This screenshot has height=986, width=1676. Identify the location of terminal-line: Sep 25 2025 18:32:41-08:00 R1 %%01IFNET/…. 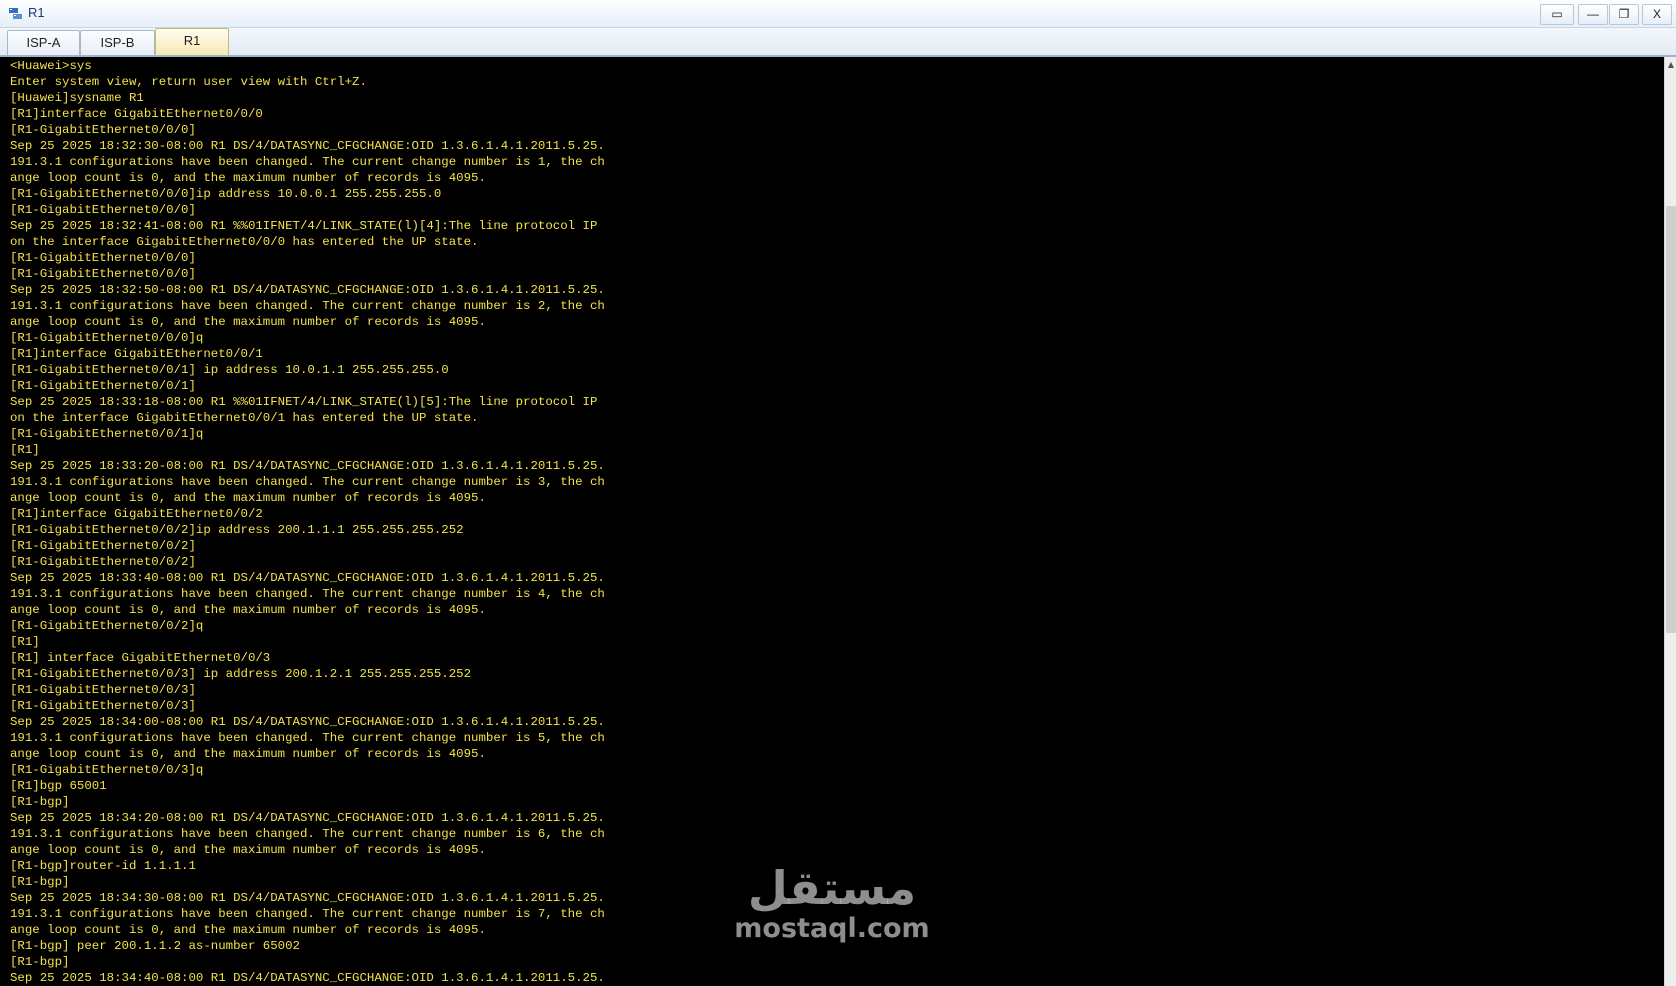
(304, 226).